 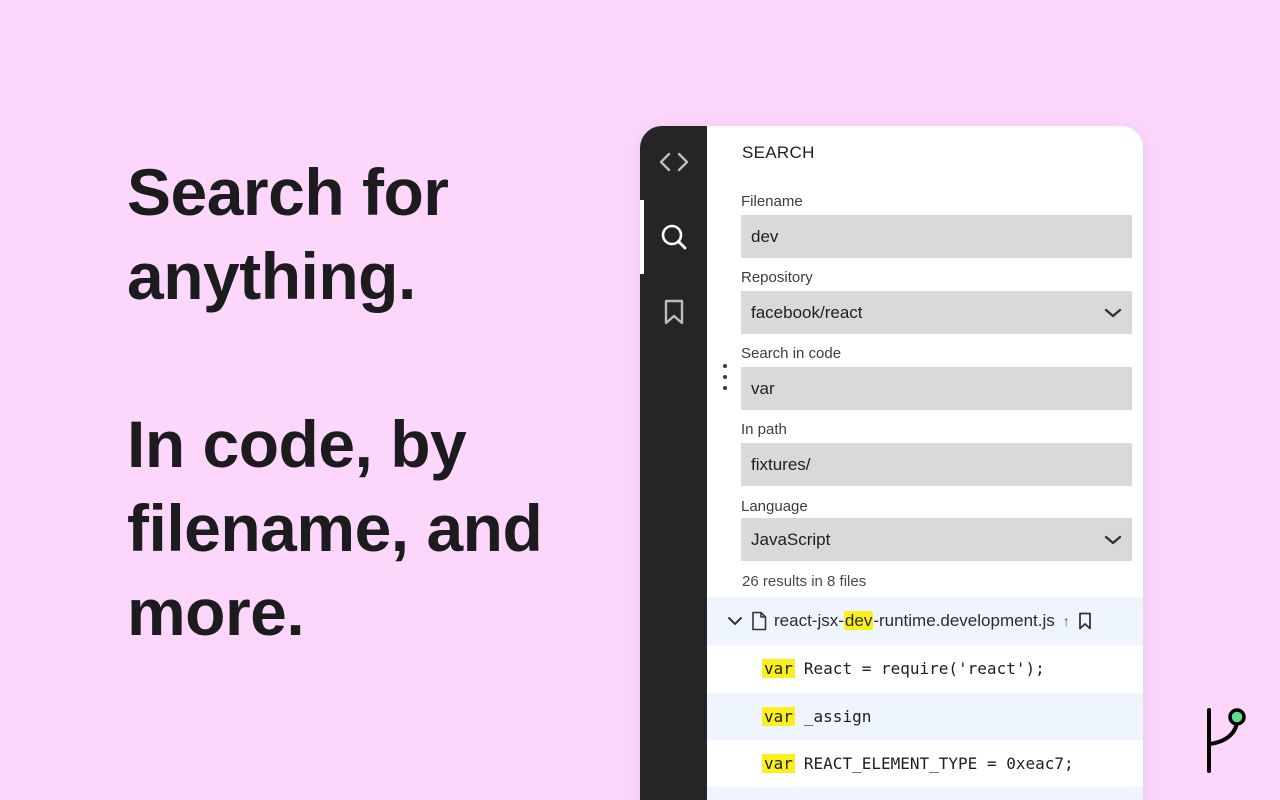 I want to click on sort-indicator: ↑, so click(x=1066, y=621).